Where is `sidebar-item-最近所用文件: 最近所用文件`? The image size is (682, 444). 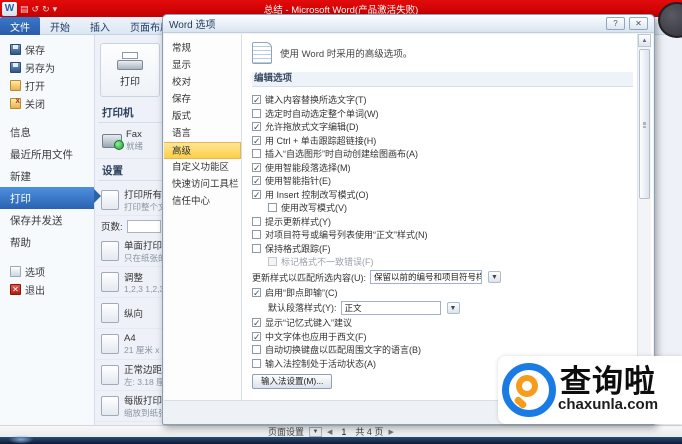 sidebar-item-最近所用文件: 最近所用文件 is located at coordinates (47, 154).